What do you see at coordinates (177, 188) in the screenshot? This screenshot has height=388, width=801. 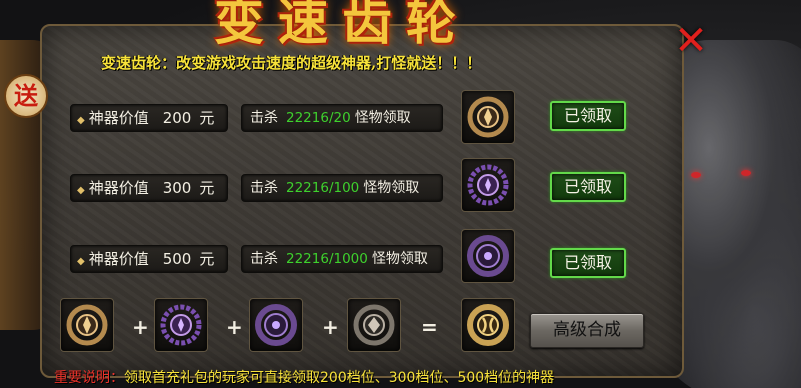 I see `value-amount: 300` at bounding box center [177, 188].